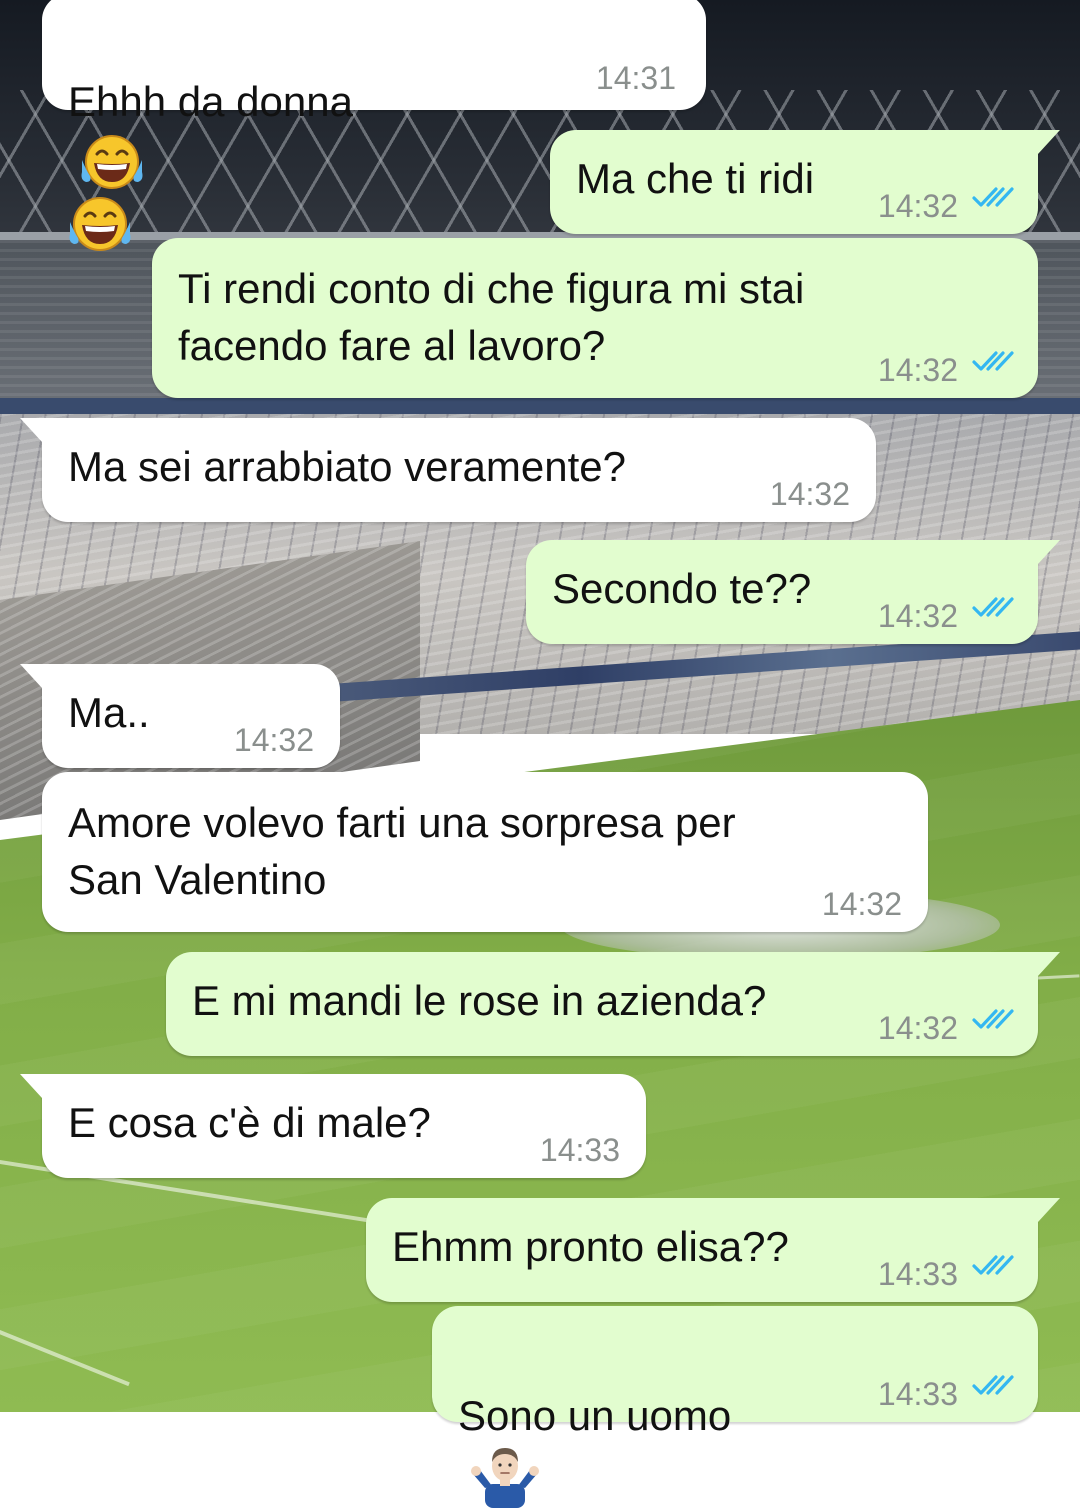  Describe the element at coordinates (505, 1476) in the screenshot. I see `man-shrugging-icon` at that location.